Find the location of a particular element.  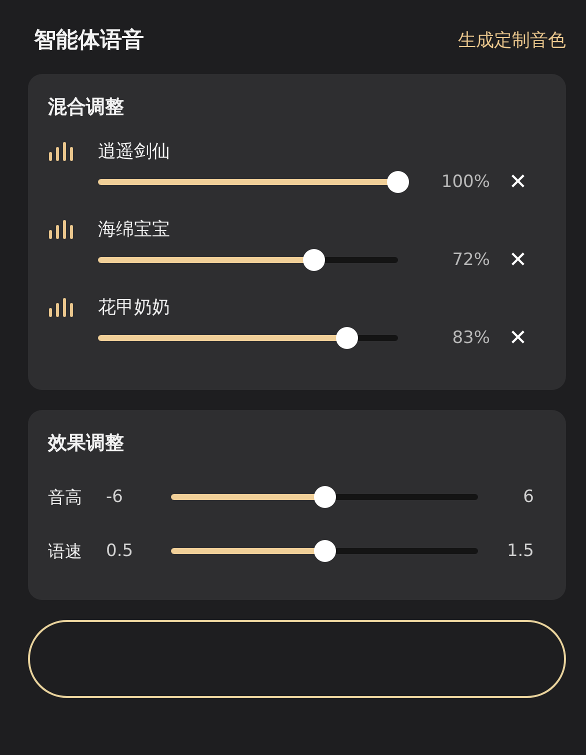

max-value: 1.5 is located at coordinates (520, 551).